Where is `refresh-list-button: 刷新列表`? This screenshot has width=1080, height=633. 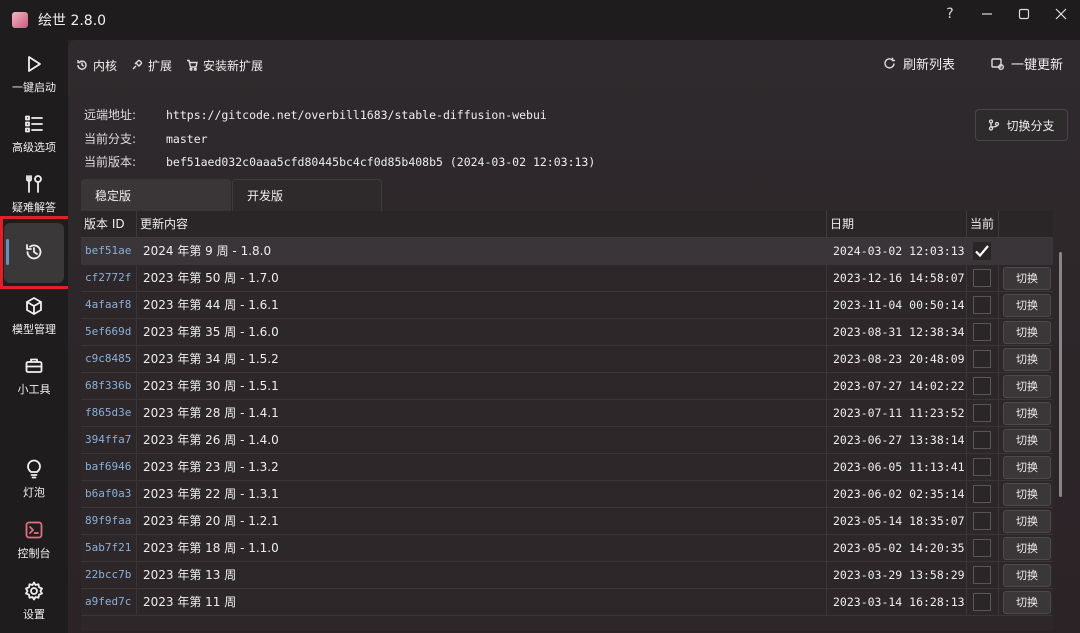
refresh-list-button: 刷新列表 is located at coordinates (919, 63).